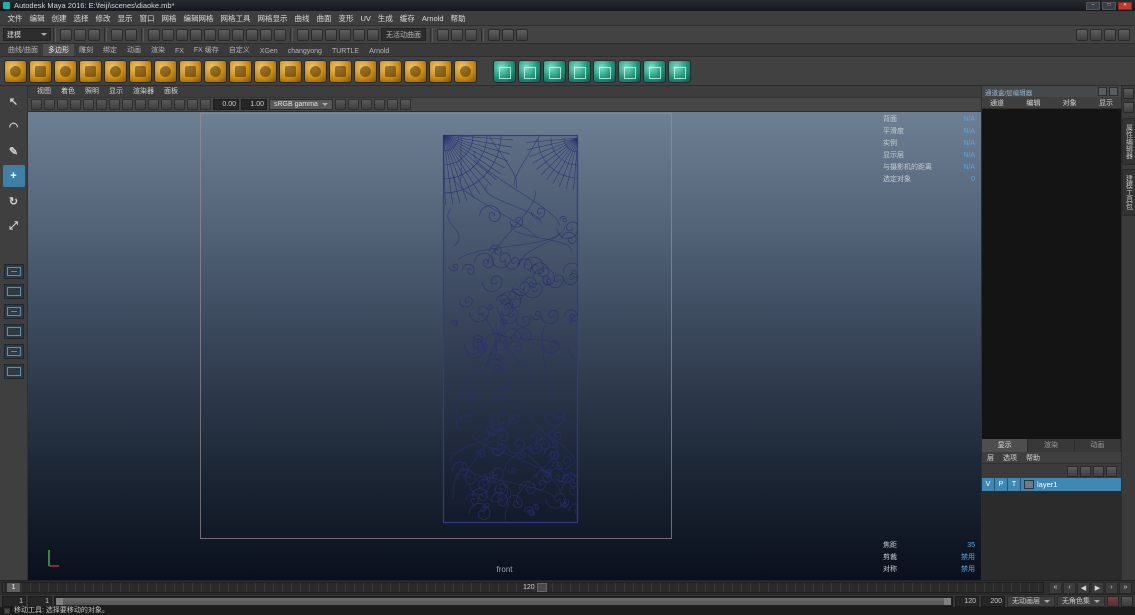  I want to click on layer-editor-tab: 动画, so click(1097, 445).